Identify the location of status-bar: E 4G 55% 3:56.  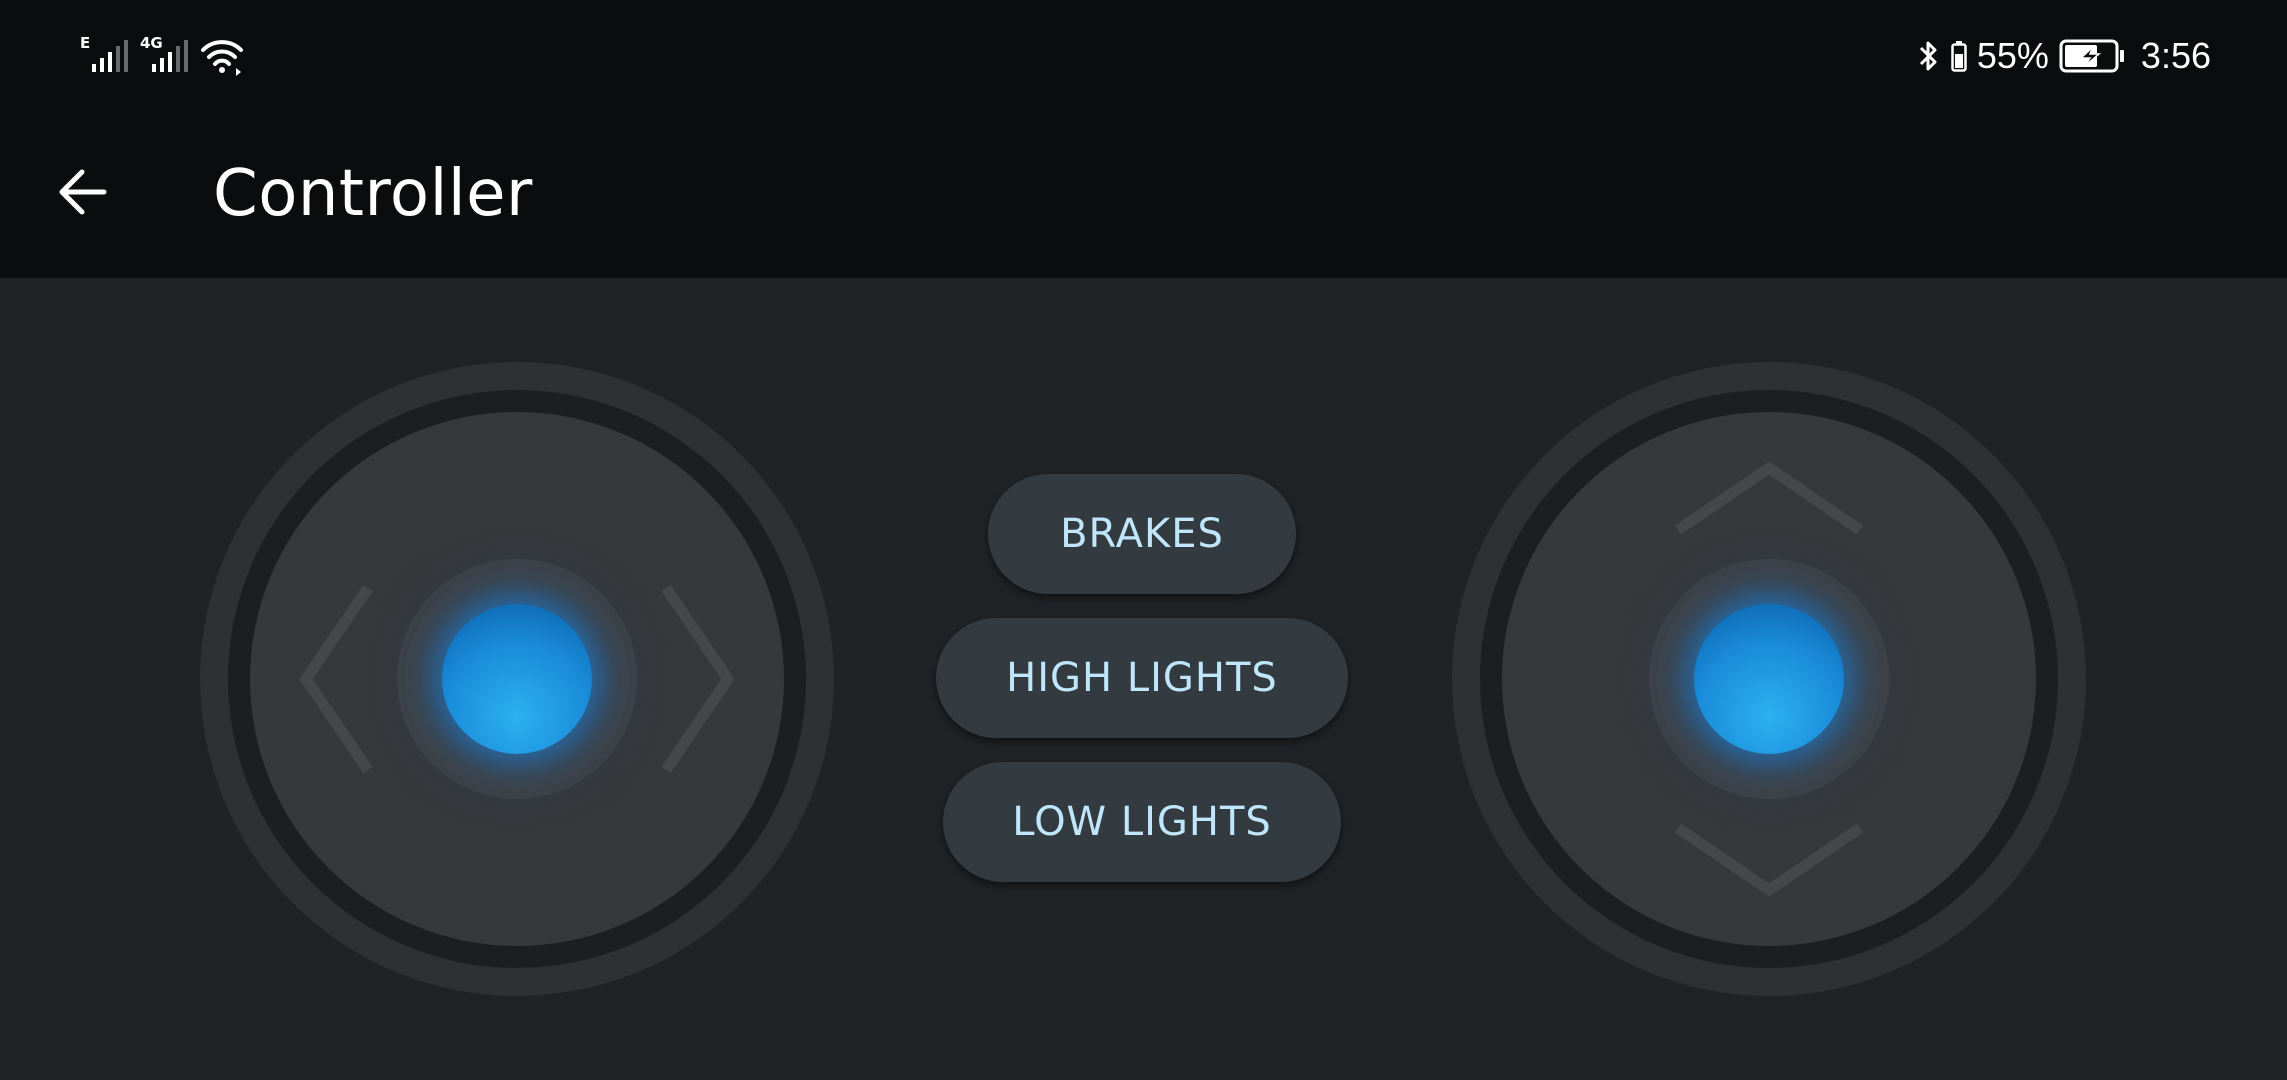
(1143, 56).